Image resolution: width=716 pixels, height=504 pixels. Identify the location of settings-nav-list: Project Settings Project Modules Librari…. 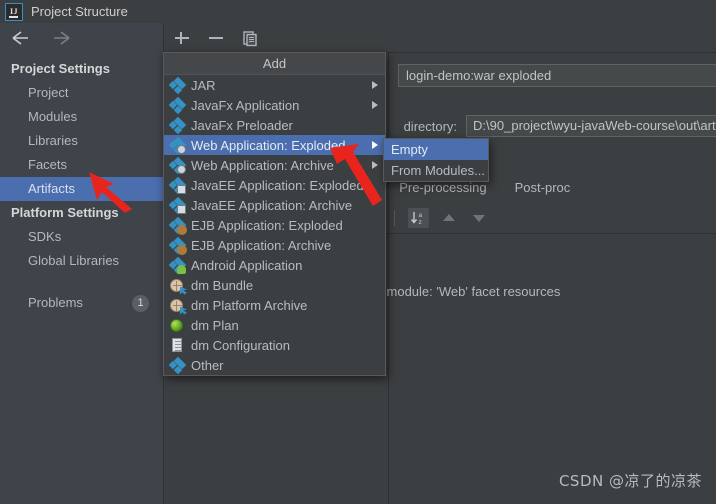
(81, 184).